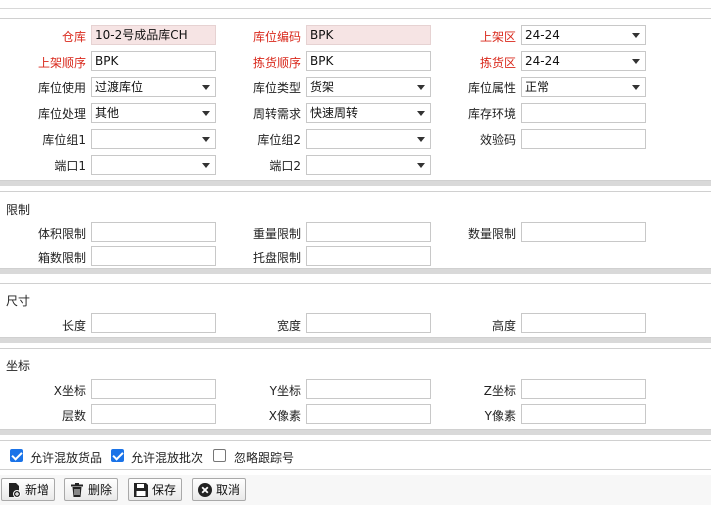 The width and height of the screenshot is (711, 505). Describe the element at coordinates (64, 140) in the screenshot. I see `group1-label: 库位组1` at that location.